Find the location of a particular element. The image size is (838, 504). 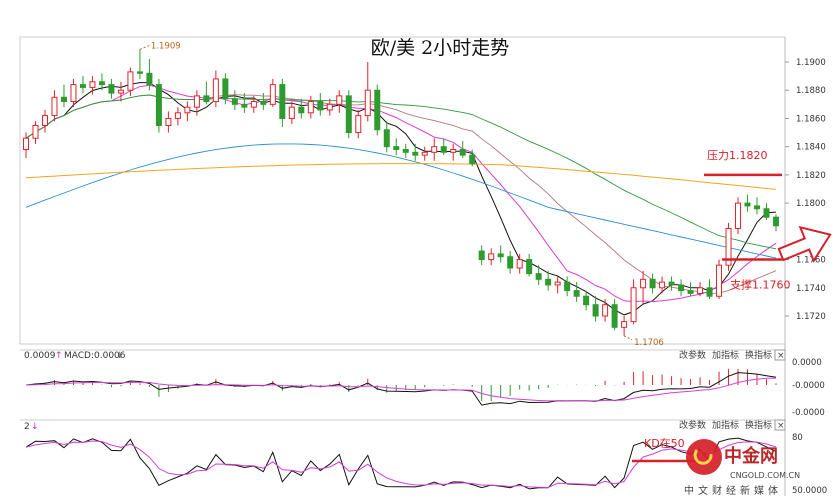

kd-toolbar: 改参数 加指标 换指标 × is located at coordinates (732, 425).